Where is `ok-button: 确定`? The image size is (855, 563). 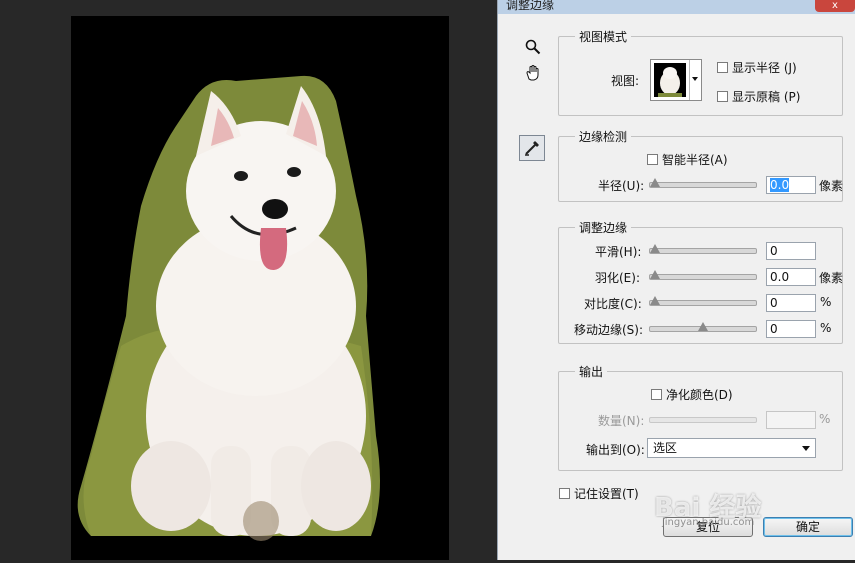
ok-button: 确定 is located at coordinates (808, 527).